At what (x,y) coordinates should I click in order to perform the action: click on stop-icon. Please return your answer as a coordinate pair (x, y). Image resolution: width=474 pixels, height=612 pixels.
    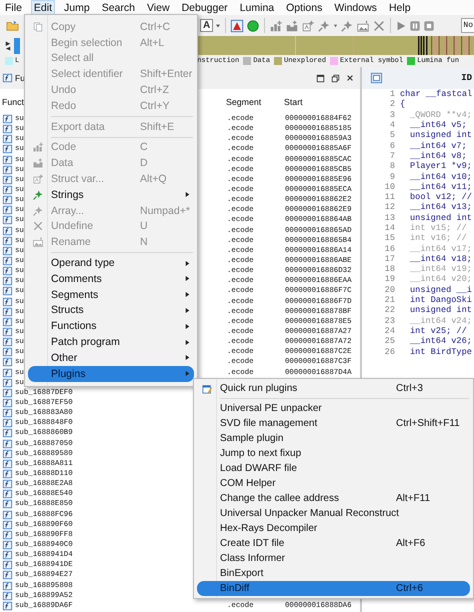
    Looking at the image, I should click on (429, 26).